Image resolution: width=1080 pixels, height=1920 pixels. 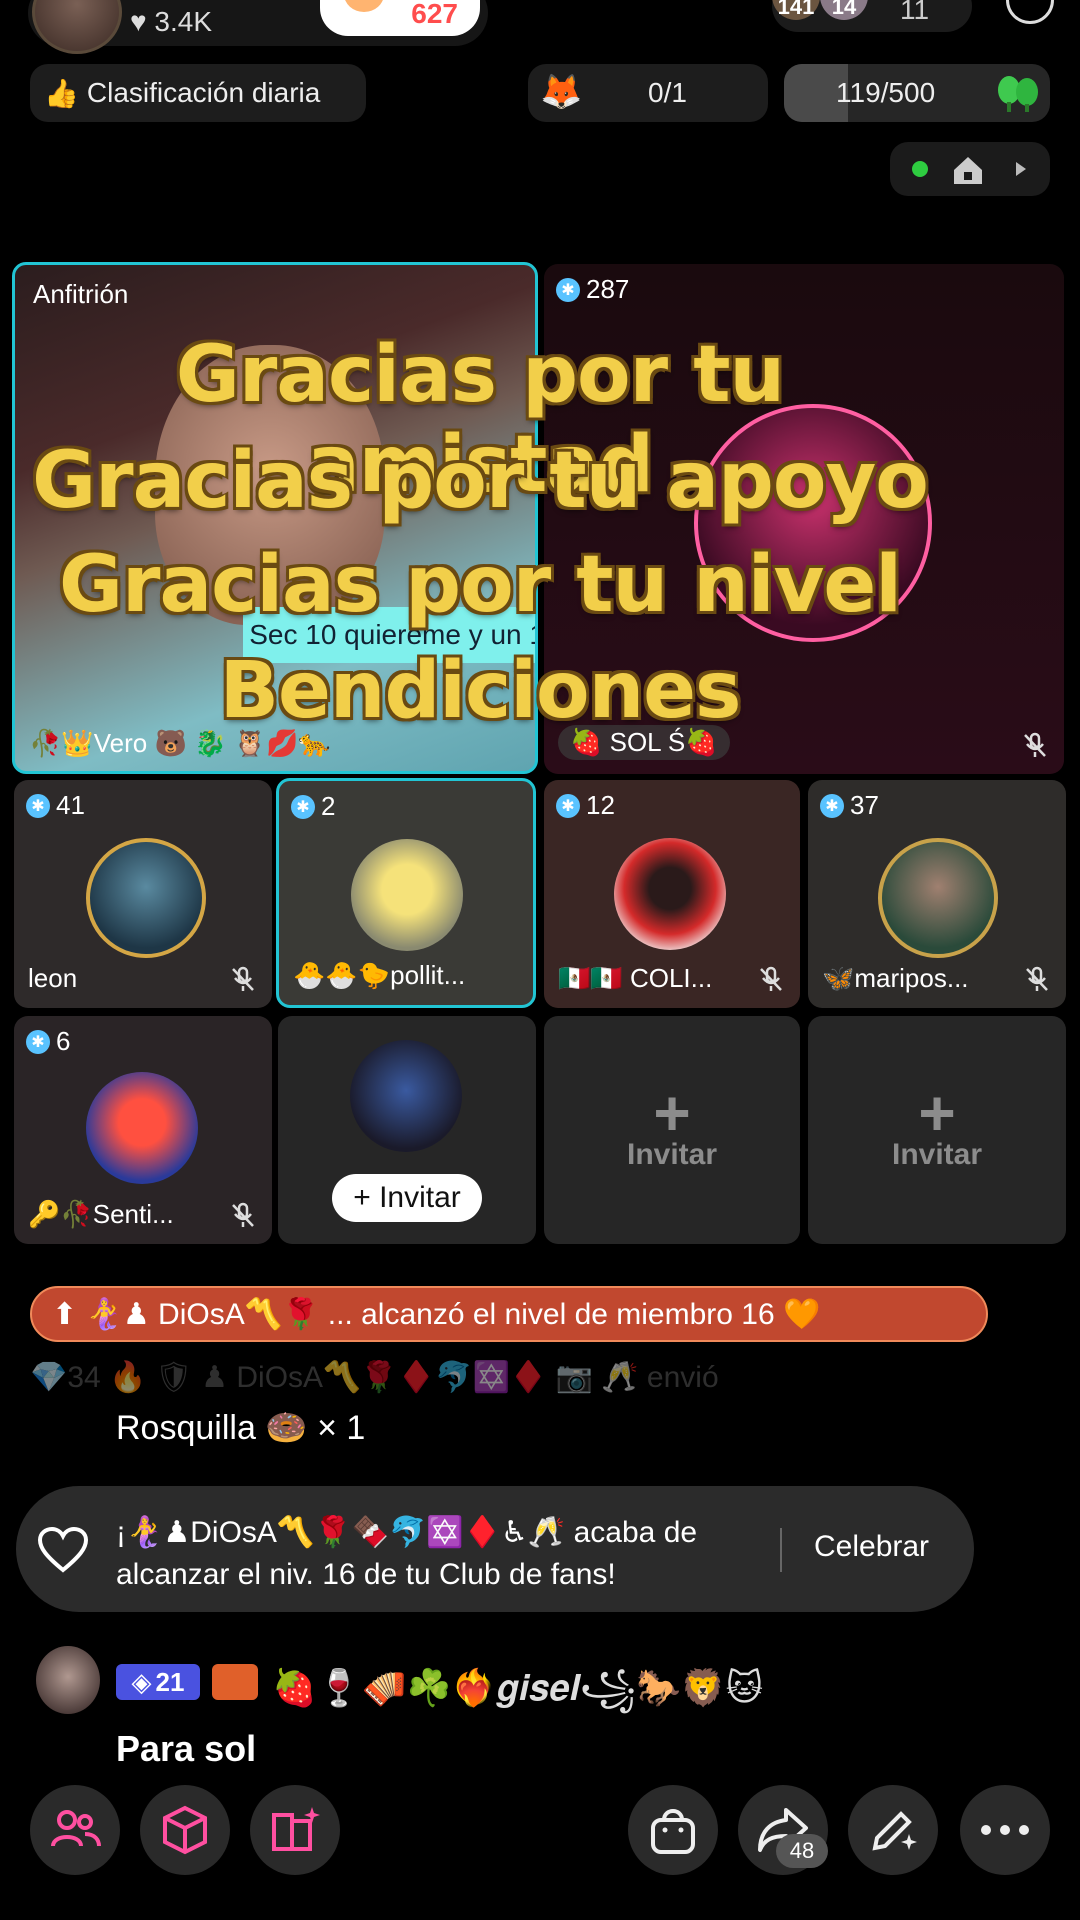 I want to click on goal-pill: 🦊 0/1, so click(x=648, y=93).